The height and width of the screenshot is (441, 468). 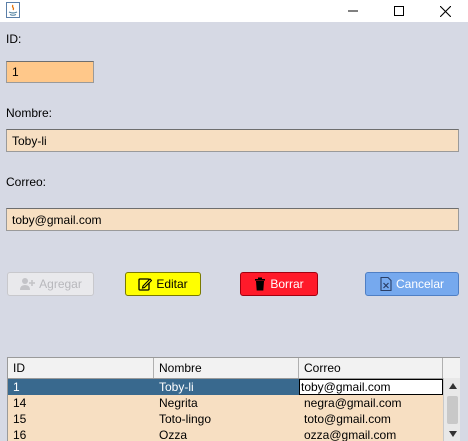 What do you see at coordinates (176, 387) in the screenshot?
I see `cell-nombre: Toby-li` at bounding box center [176, 387].